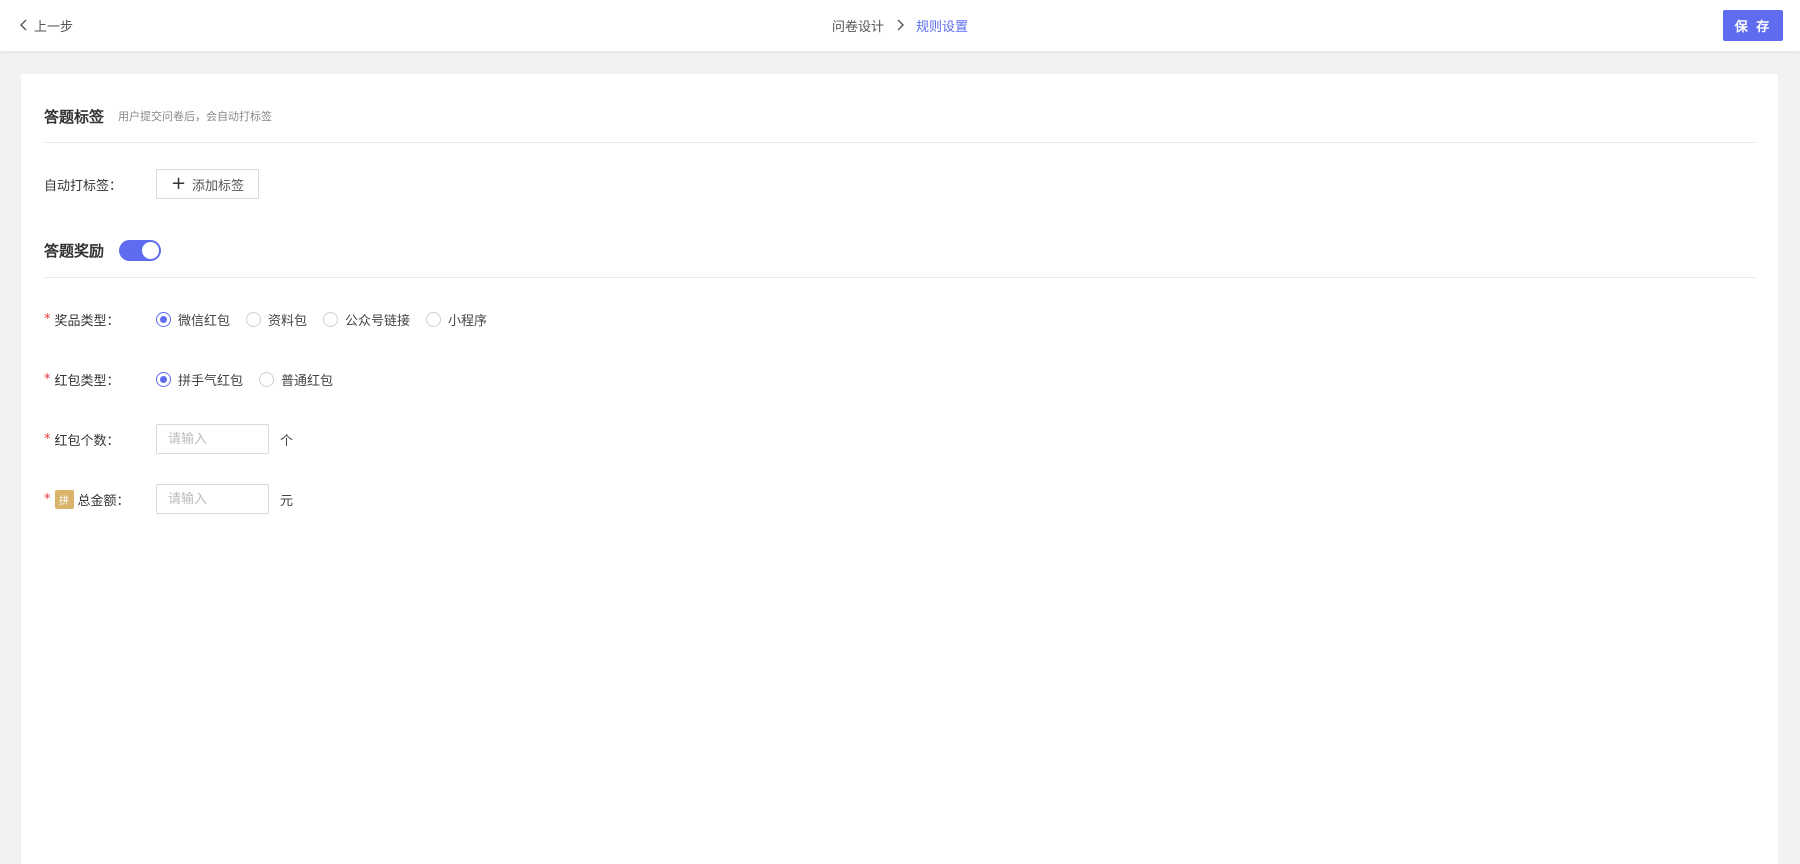 This screenshot has width=1800, height=864. I want to click on redpack-count-unit: 个, so click(287, 441).